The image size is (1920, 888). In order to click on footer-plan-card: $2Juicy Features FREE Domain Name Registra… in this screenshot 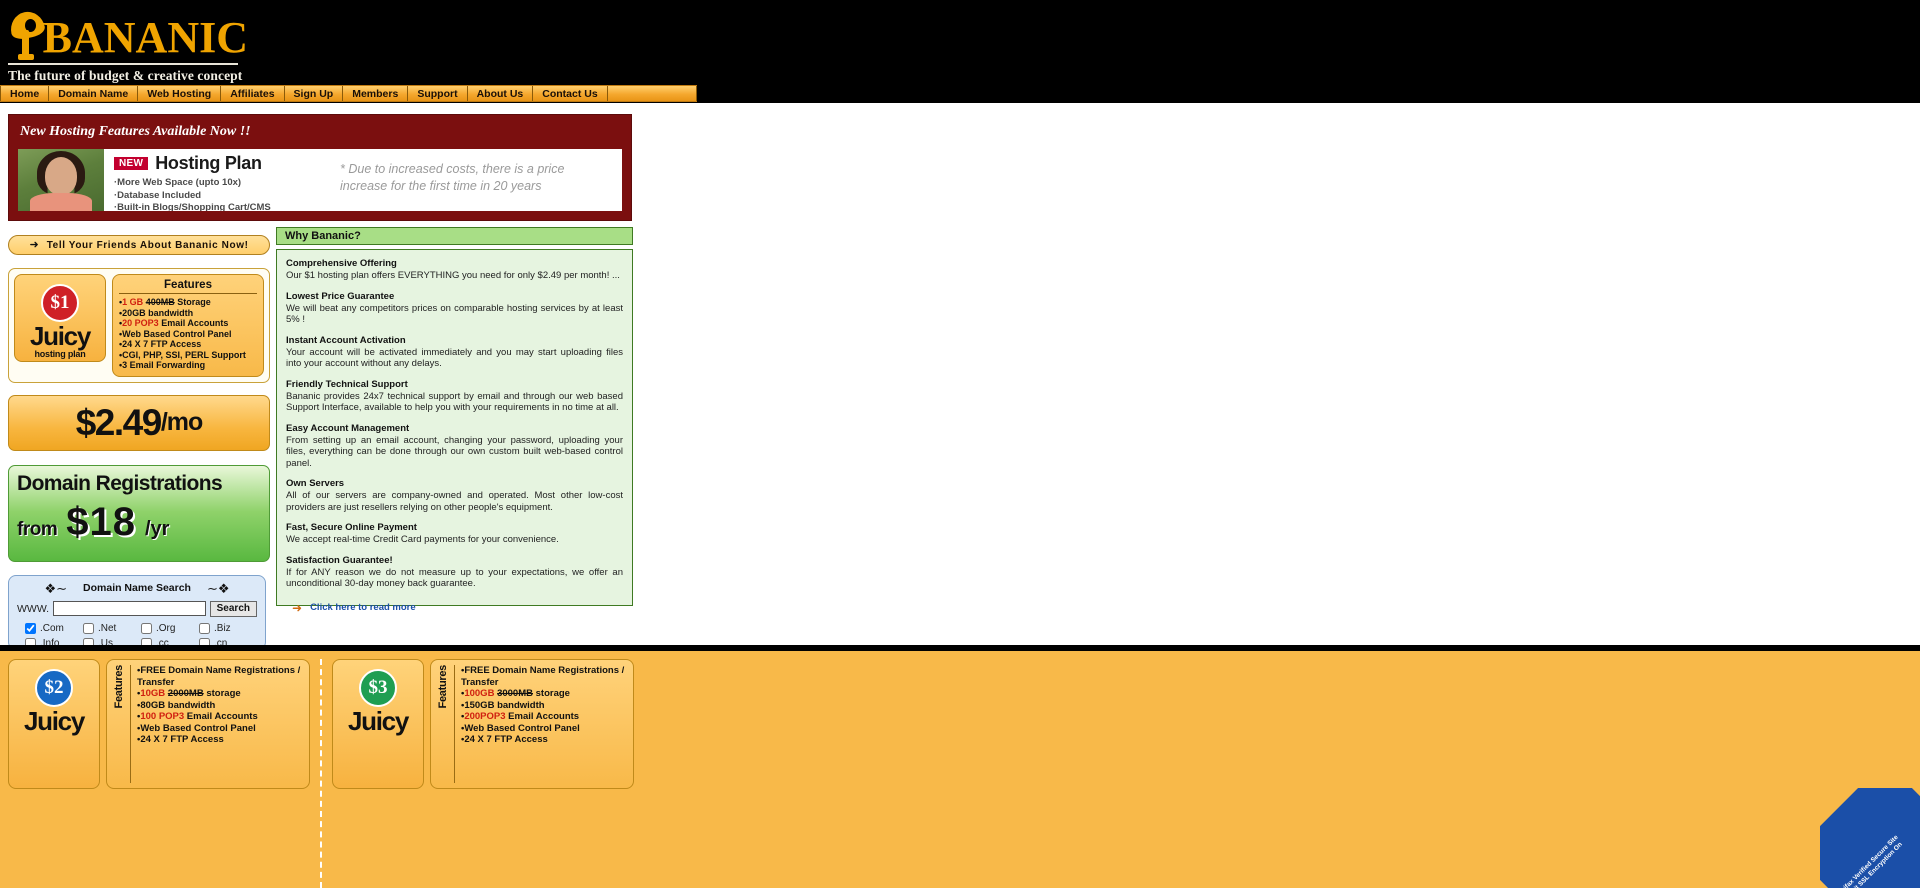, I will do `click(159, 724)`.